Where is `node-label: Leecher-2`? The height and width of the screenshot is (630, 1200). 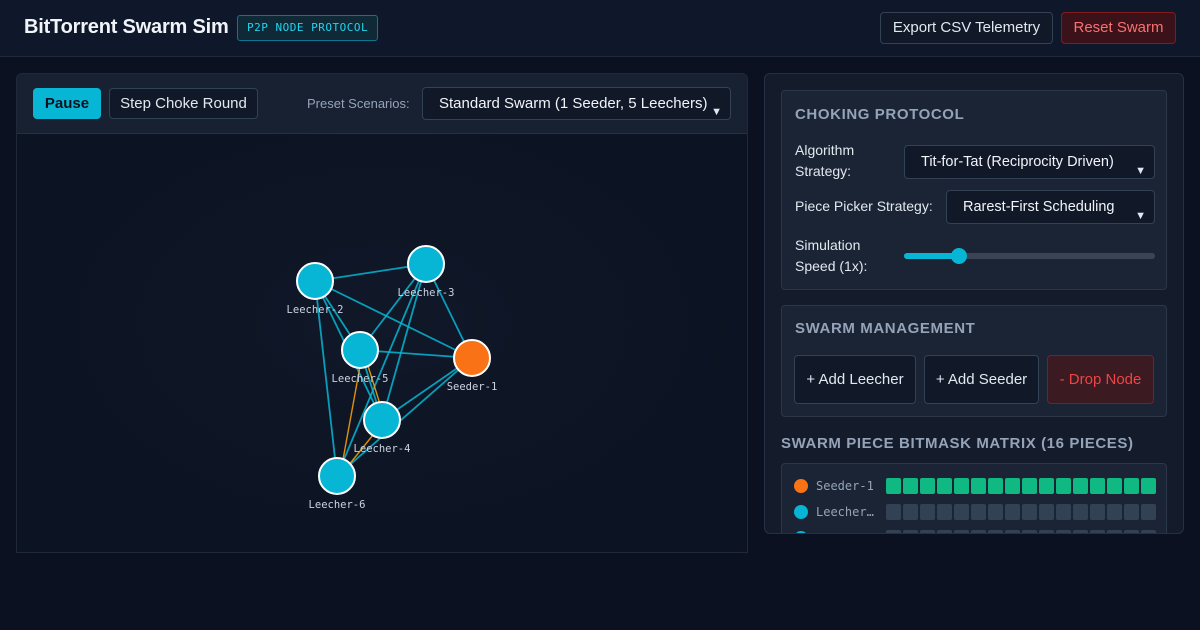 node-label: Leecher-2 is located at coordinates (315, 310).